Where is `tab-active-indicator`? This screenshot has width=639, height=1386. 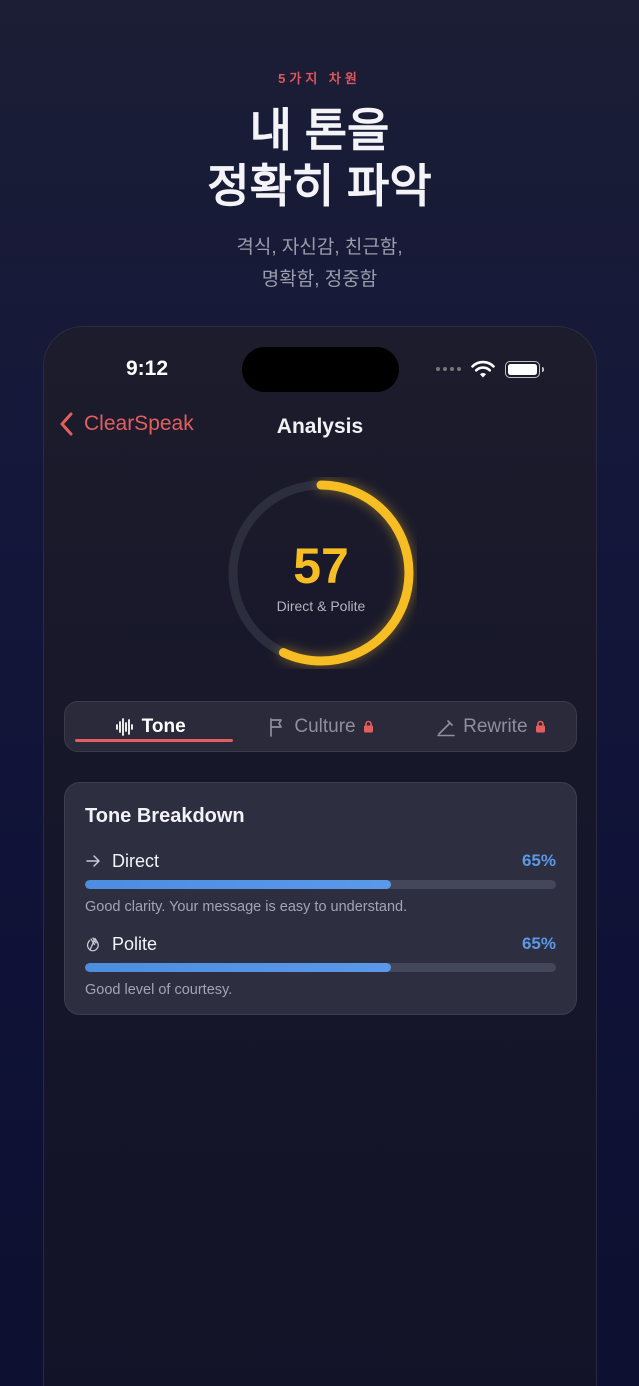 tab-active-indicator is located at coordinates (154, 740).